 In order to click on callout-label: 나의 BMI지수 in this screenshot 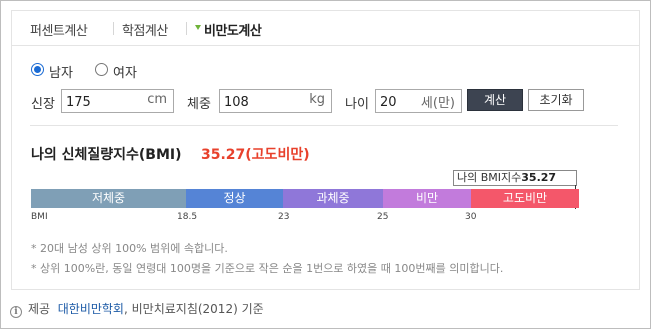, I will do `click(489, 177)`.